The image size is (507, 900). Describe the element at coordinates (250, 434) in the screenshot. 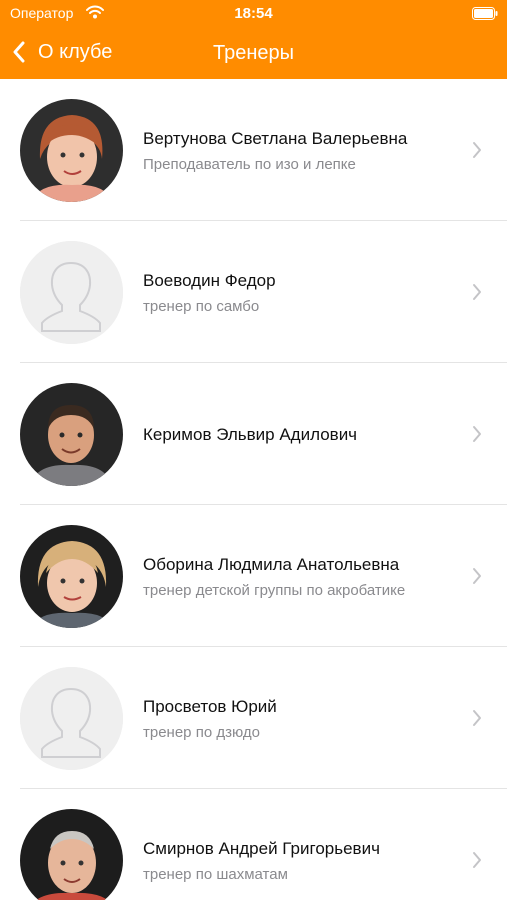

I see `trainer-name: Керимов Эльвир Адилович` at that location.